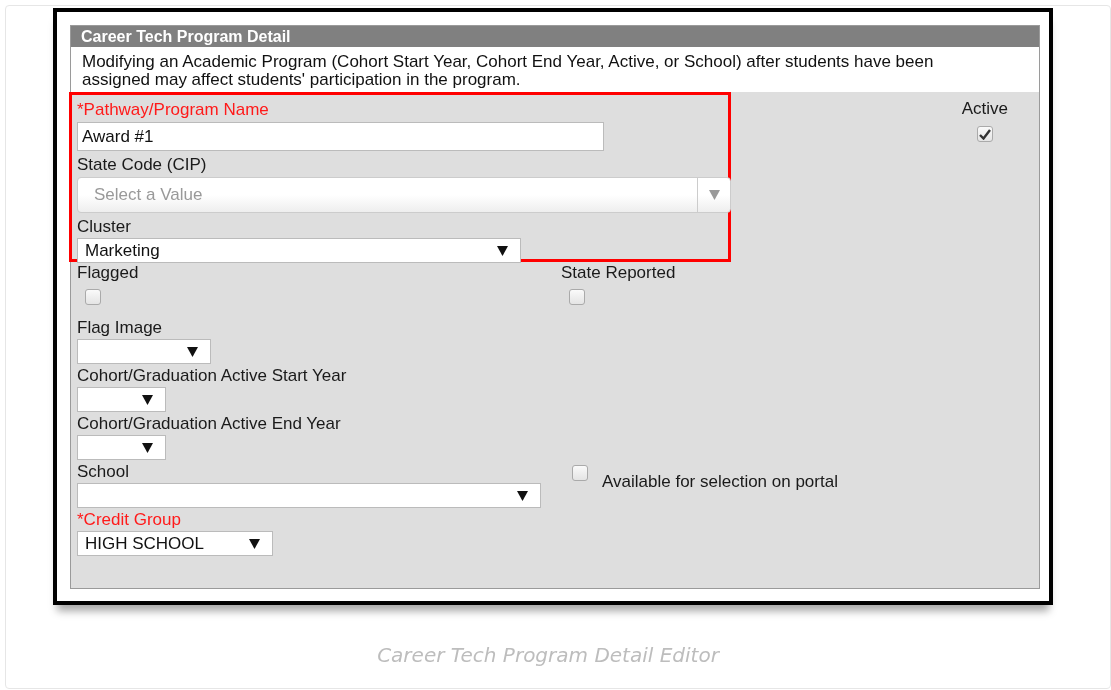 This screenshot has height=690, width=1111. What do you see at coordinates (555, 69) in the screenshot?
I see `notice-text: Modifying an Academic Program (Cohort Start Year, Cohort End Year, Active, or School) after students have been assigned may affect students' participation in the program.` at bounding box center [555, 69].